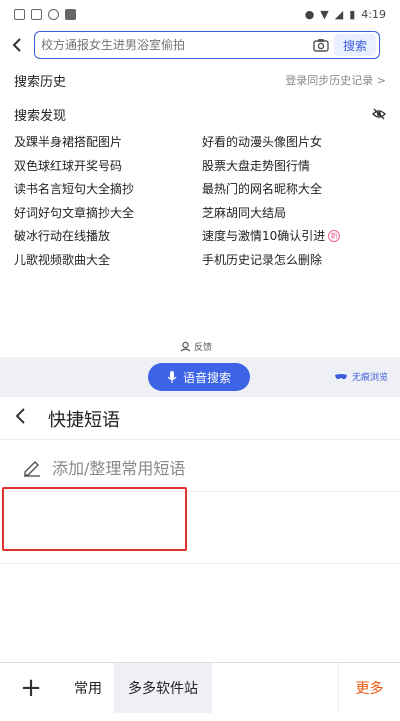 Image resolution: width=400 pixels, height=721 pixels. I want to click on pencil-icon, so click(32, 468).